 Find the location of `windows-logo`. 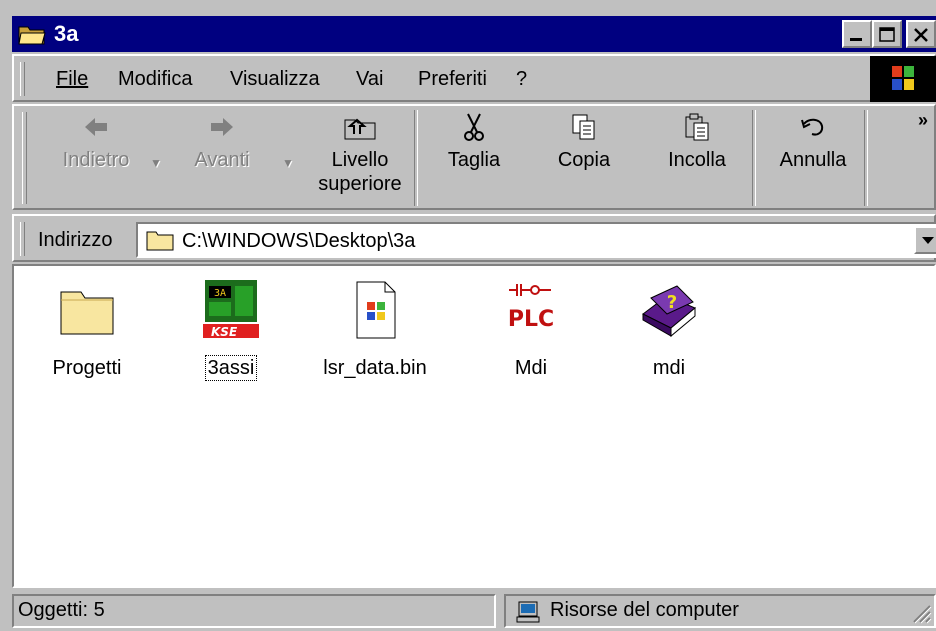

windows-logo is located at coordinates (903, 79).